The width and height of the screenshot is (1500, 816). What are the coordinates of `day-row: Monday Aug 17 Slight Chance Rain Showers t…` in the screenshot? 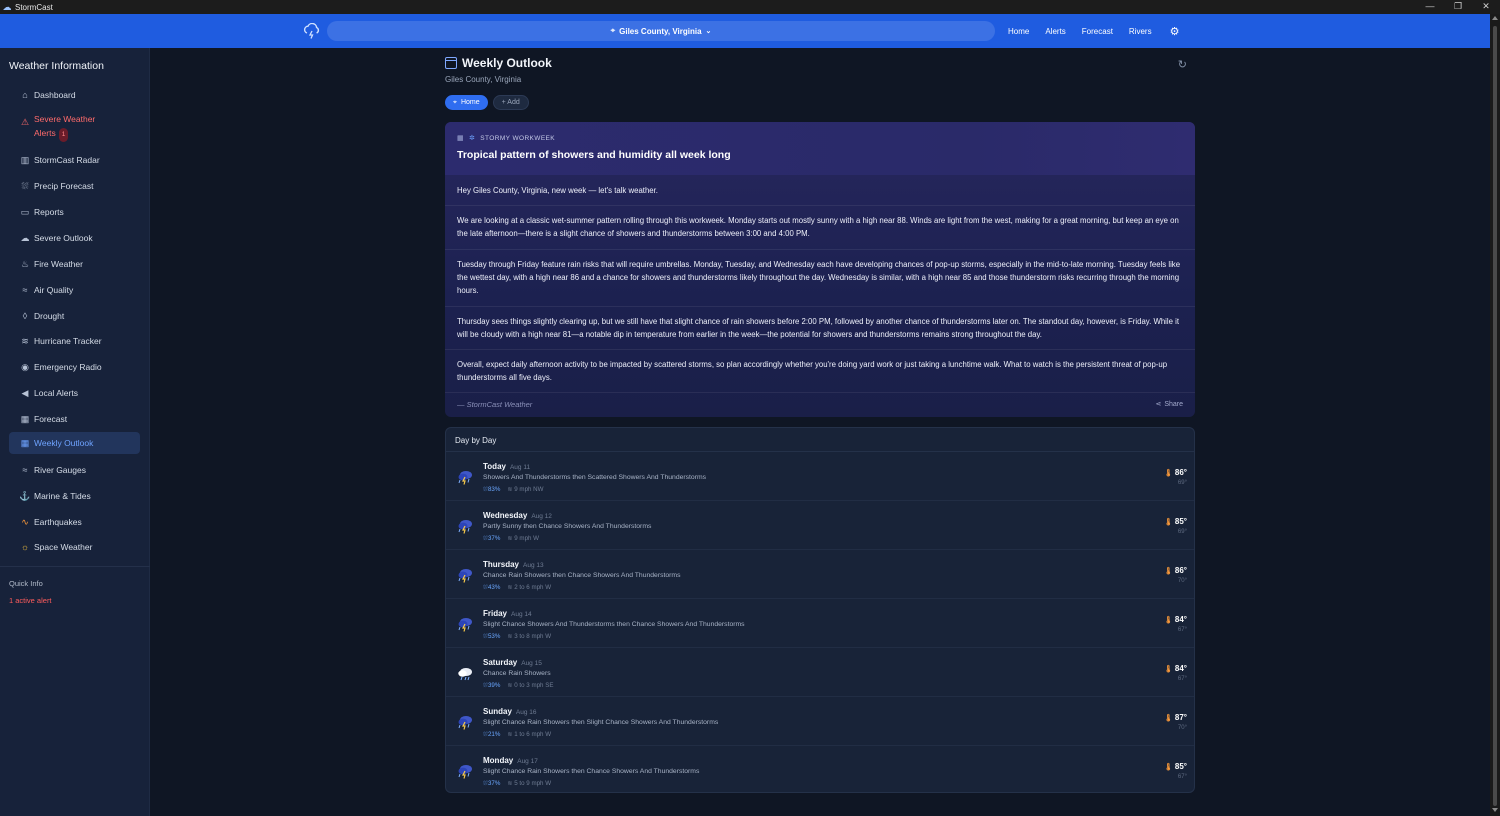 It's located at (820, 769).